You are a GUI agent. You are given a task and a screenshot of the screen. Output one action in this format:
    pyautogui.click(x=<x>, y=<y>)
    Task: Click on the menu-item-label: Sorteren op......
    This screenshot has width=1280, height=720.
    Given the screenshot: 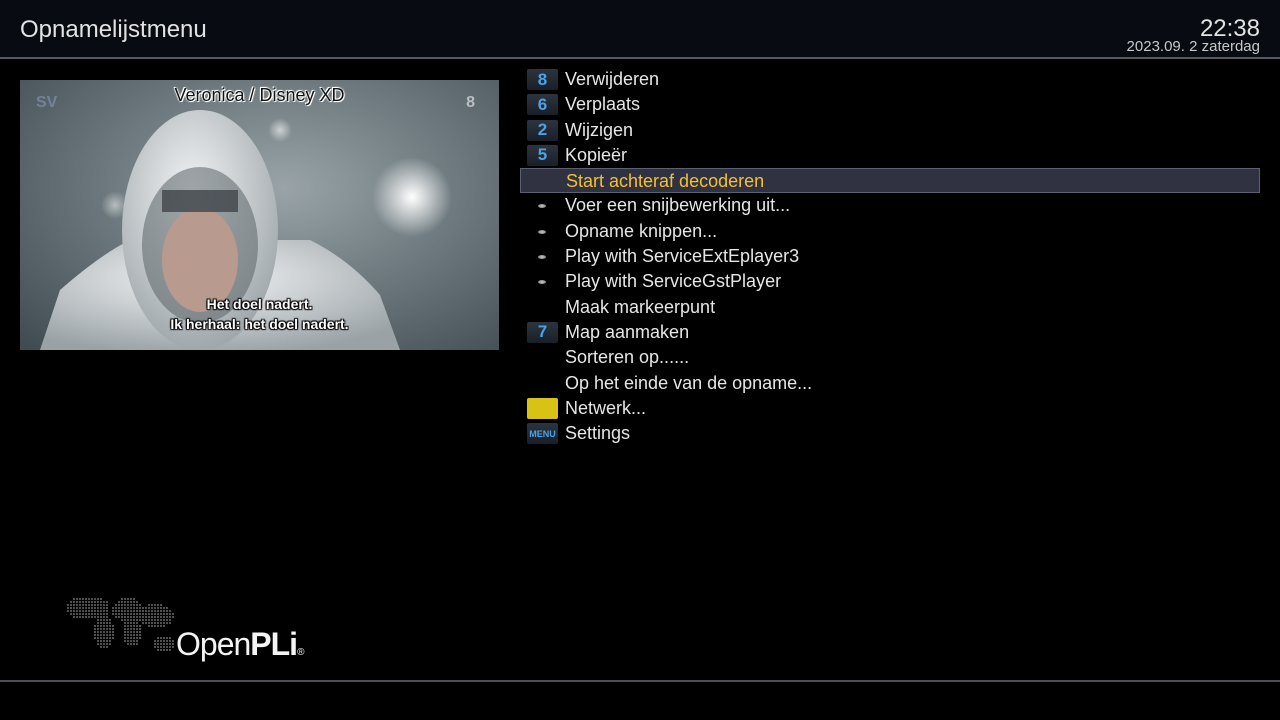 What is the action you would take?
    pyautogui.click(x=627, y=357)
    